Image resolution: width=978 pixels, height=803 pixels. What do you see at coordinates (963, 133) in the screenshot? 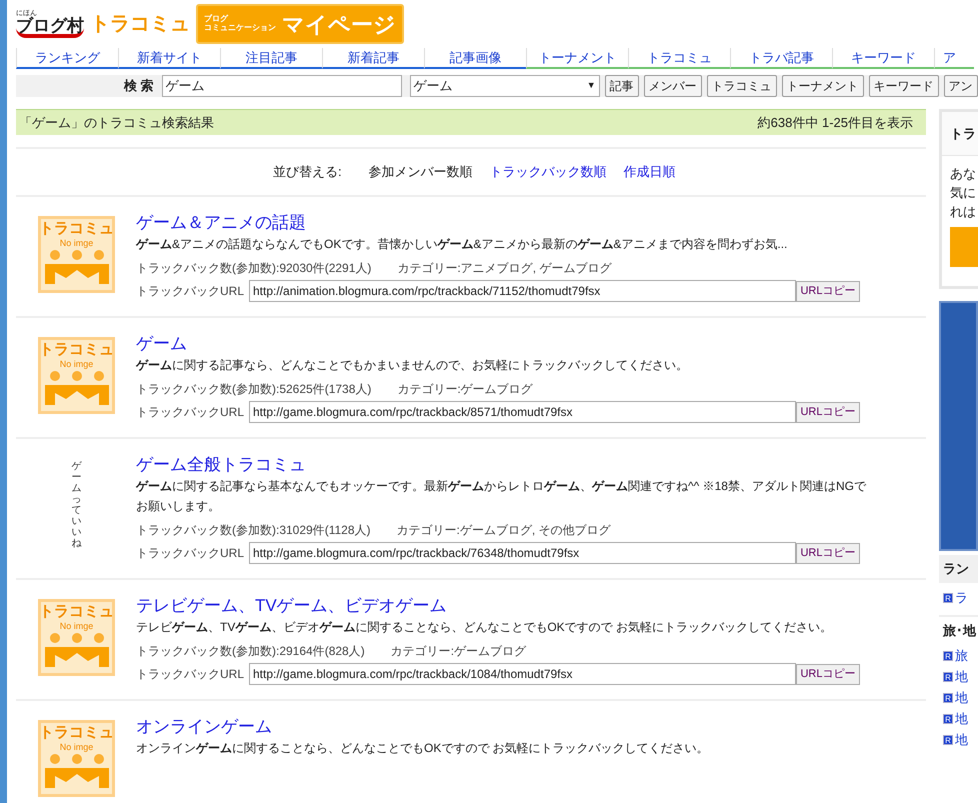
I see `sidebar-box-title: トラ` at bounding box center [963, 133].